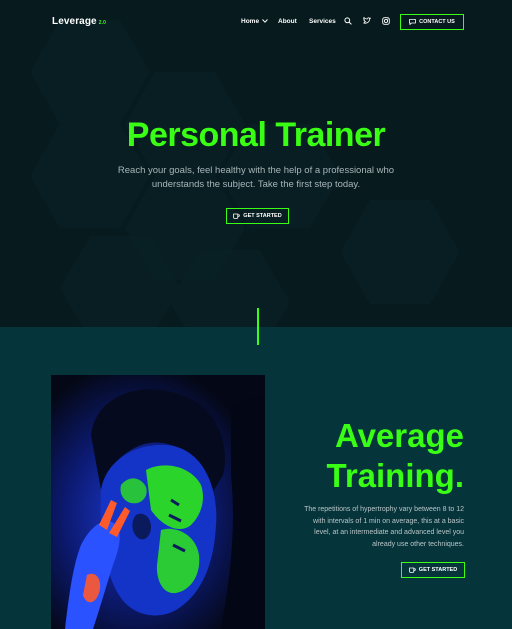 The height and width of the screenshot is (629, 512). Describe the element at coordinates (395, 456) in the screenshot. I see `training-title: Average Training.` at that location.